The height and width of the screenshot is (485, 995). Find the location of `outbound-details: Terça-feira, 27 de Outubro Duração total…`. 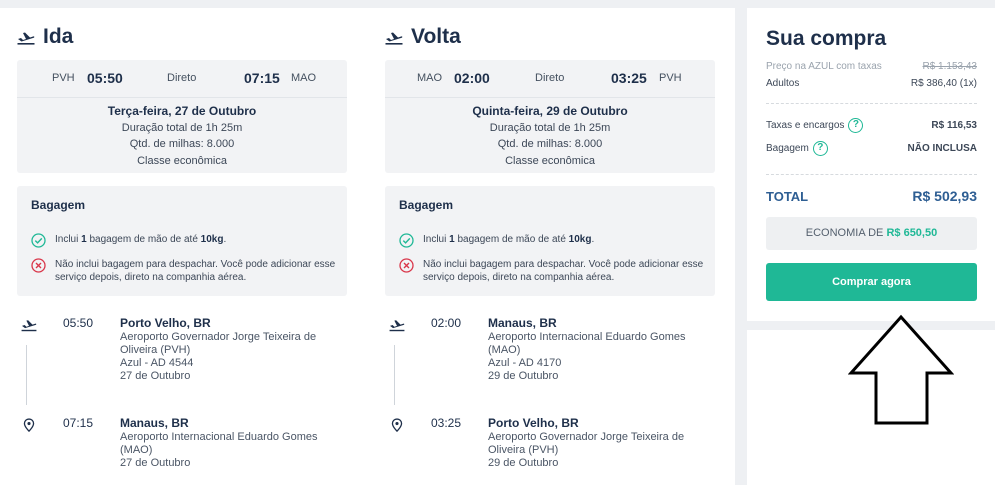

outbound-details: Terça-feira, 27 de Outubro Duração total… is located at coordinates (182, 136).